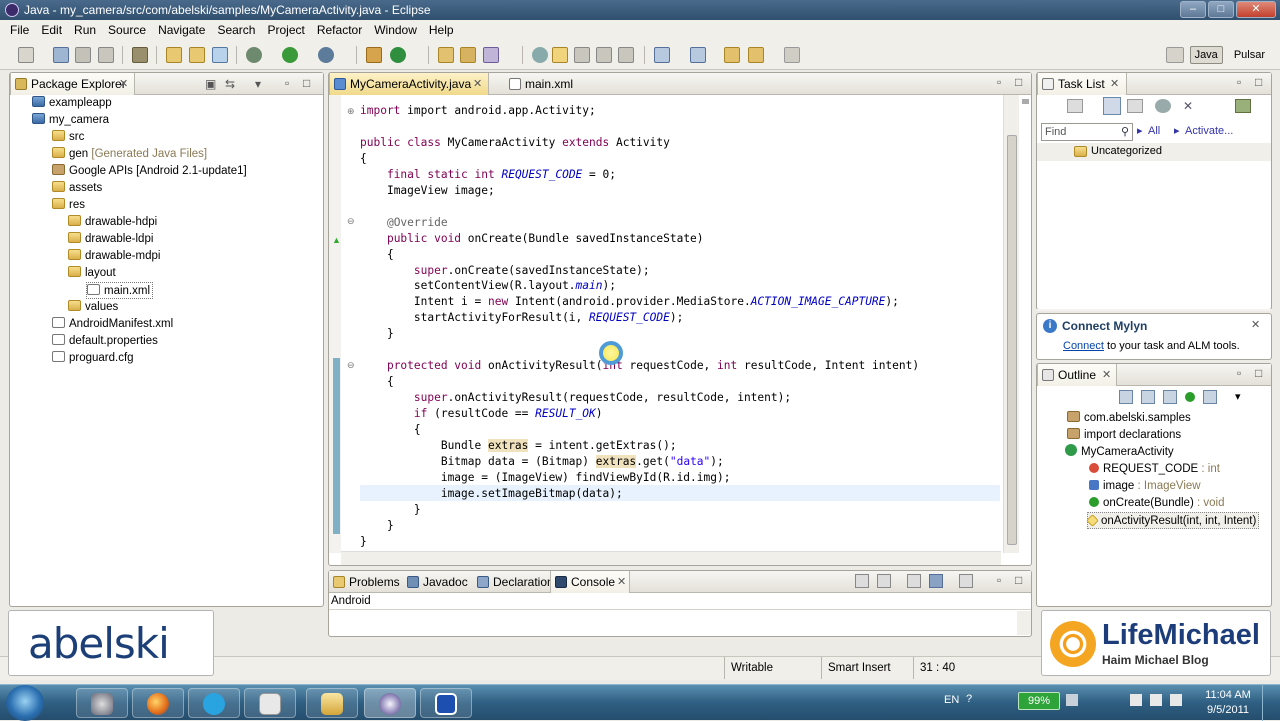 The width and height of the screenshot is (1280, 721). I want to click on scheduled-icon, so click(1135, 106).